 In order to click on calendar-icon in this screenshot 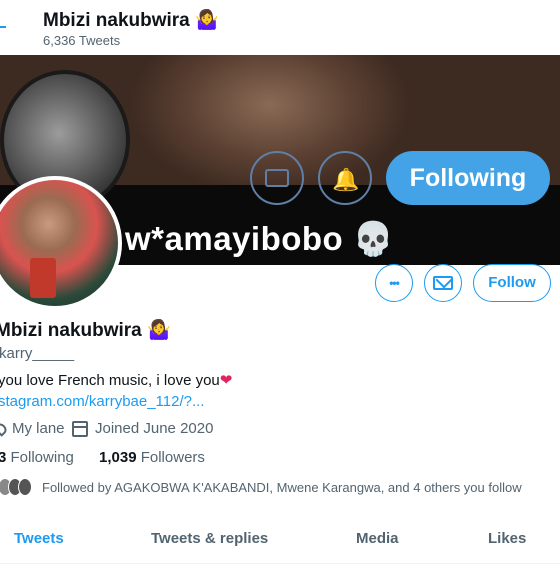, I will do `click(80, 428)`.